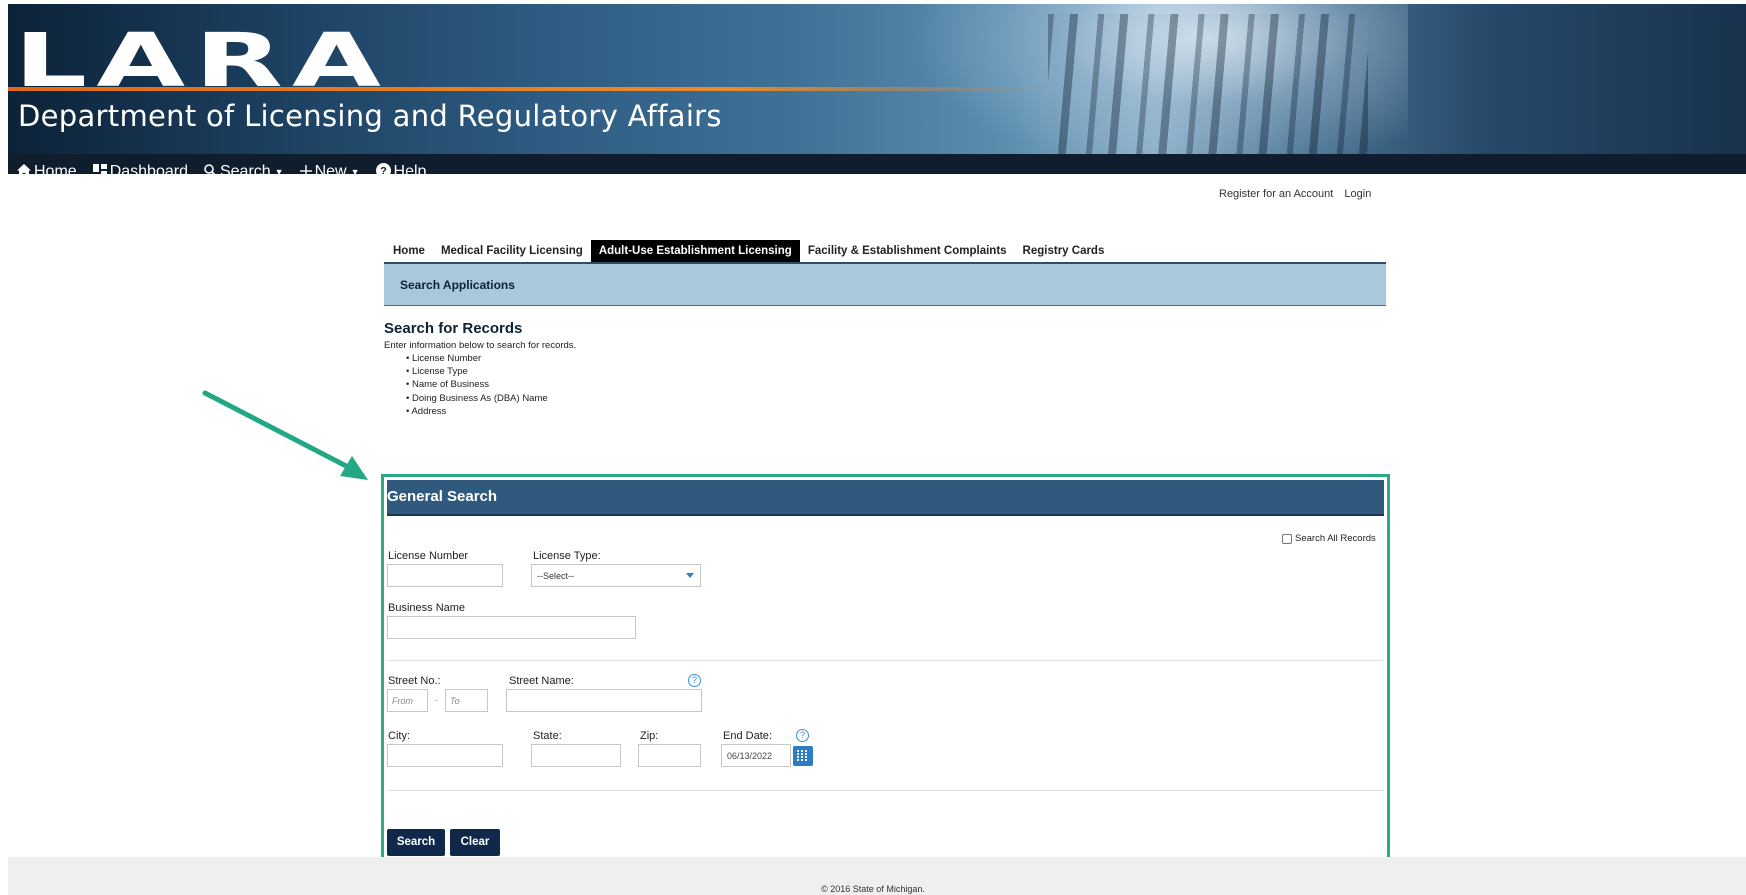 This screenshot has width=1746, height=895. Describe the element at coordinates (24, 169) in the screenshot. I see `home-icon` at that location.